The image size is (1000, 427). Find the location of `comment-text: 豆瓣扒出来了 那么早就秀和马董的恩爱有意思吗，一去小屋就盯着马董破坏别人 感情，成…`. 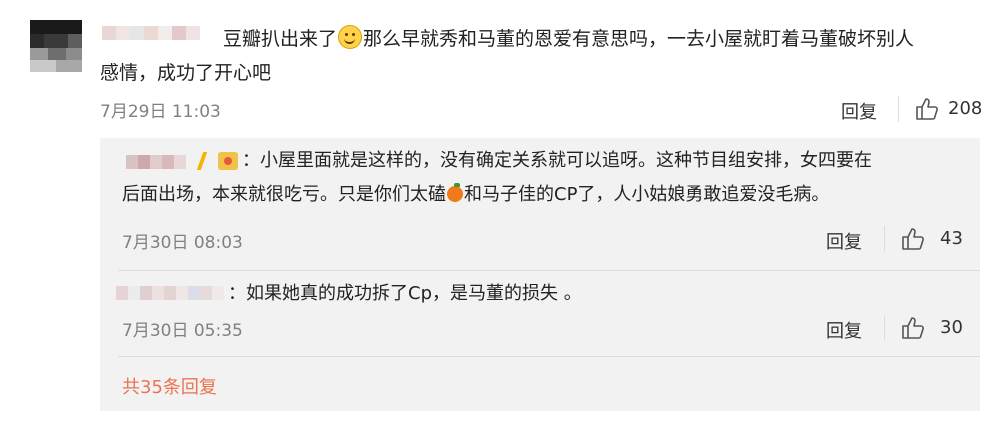

comment-text: 豆瓣扒出来了 那么早就秀和马董的恩爱有意思吗，一去小屋就盯着马董破坏别人 感情，成… is located at coordinates (540, 56).